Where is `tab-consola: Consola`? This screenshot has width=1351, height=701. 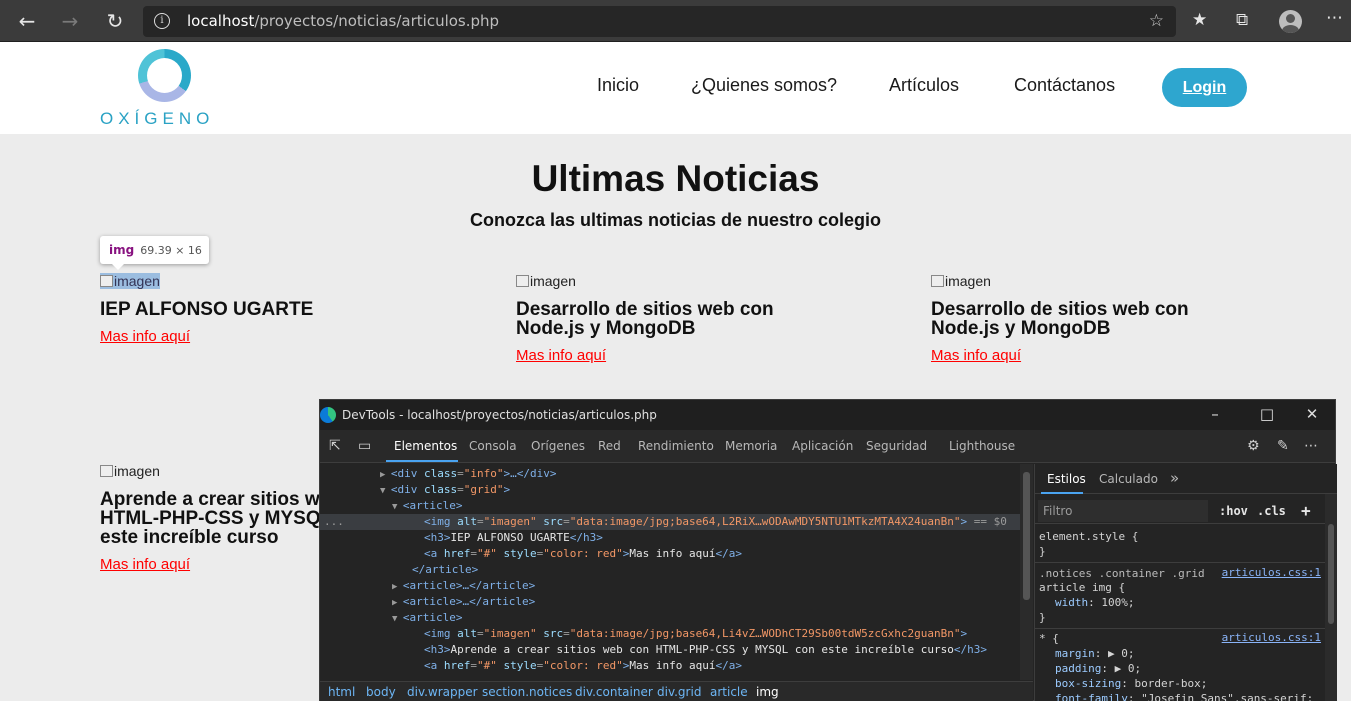
tab-consola: Consola is located at coordinates (493, 446).